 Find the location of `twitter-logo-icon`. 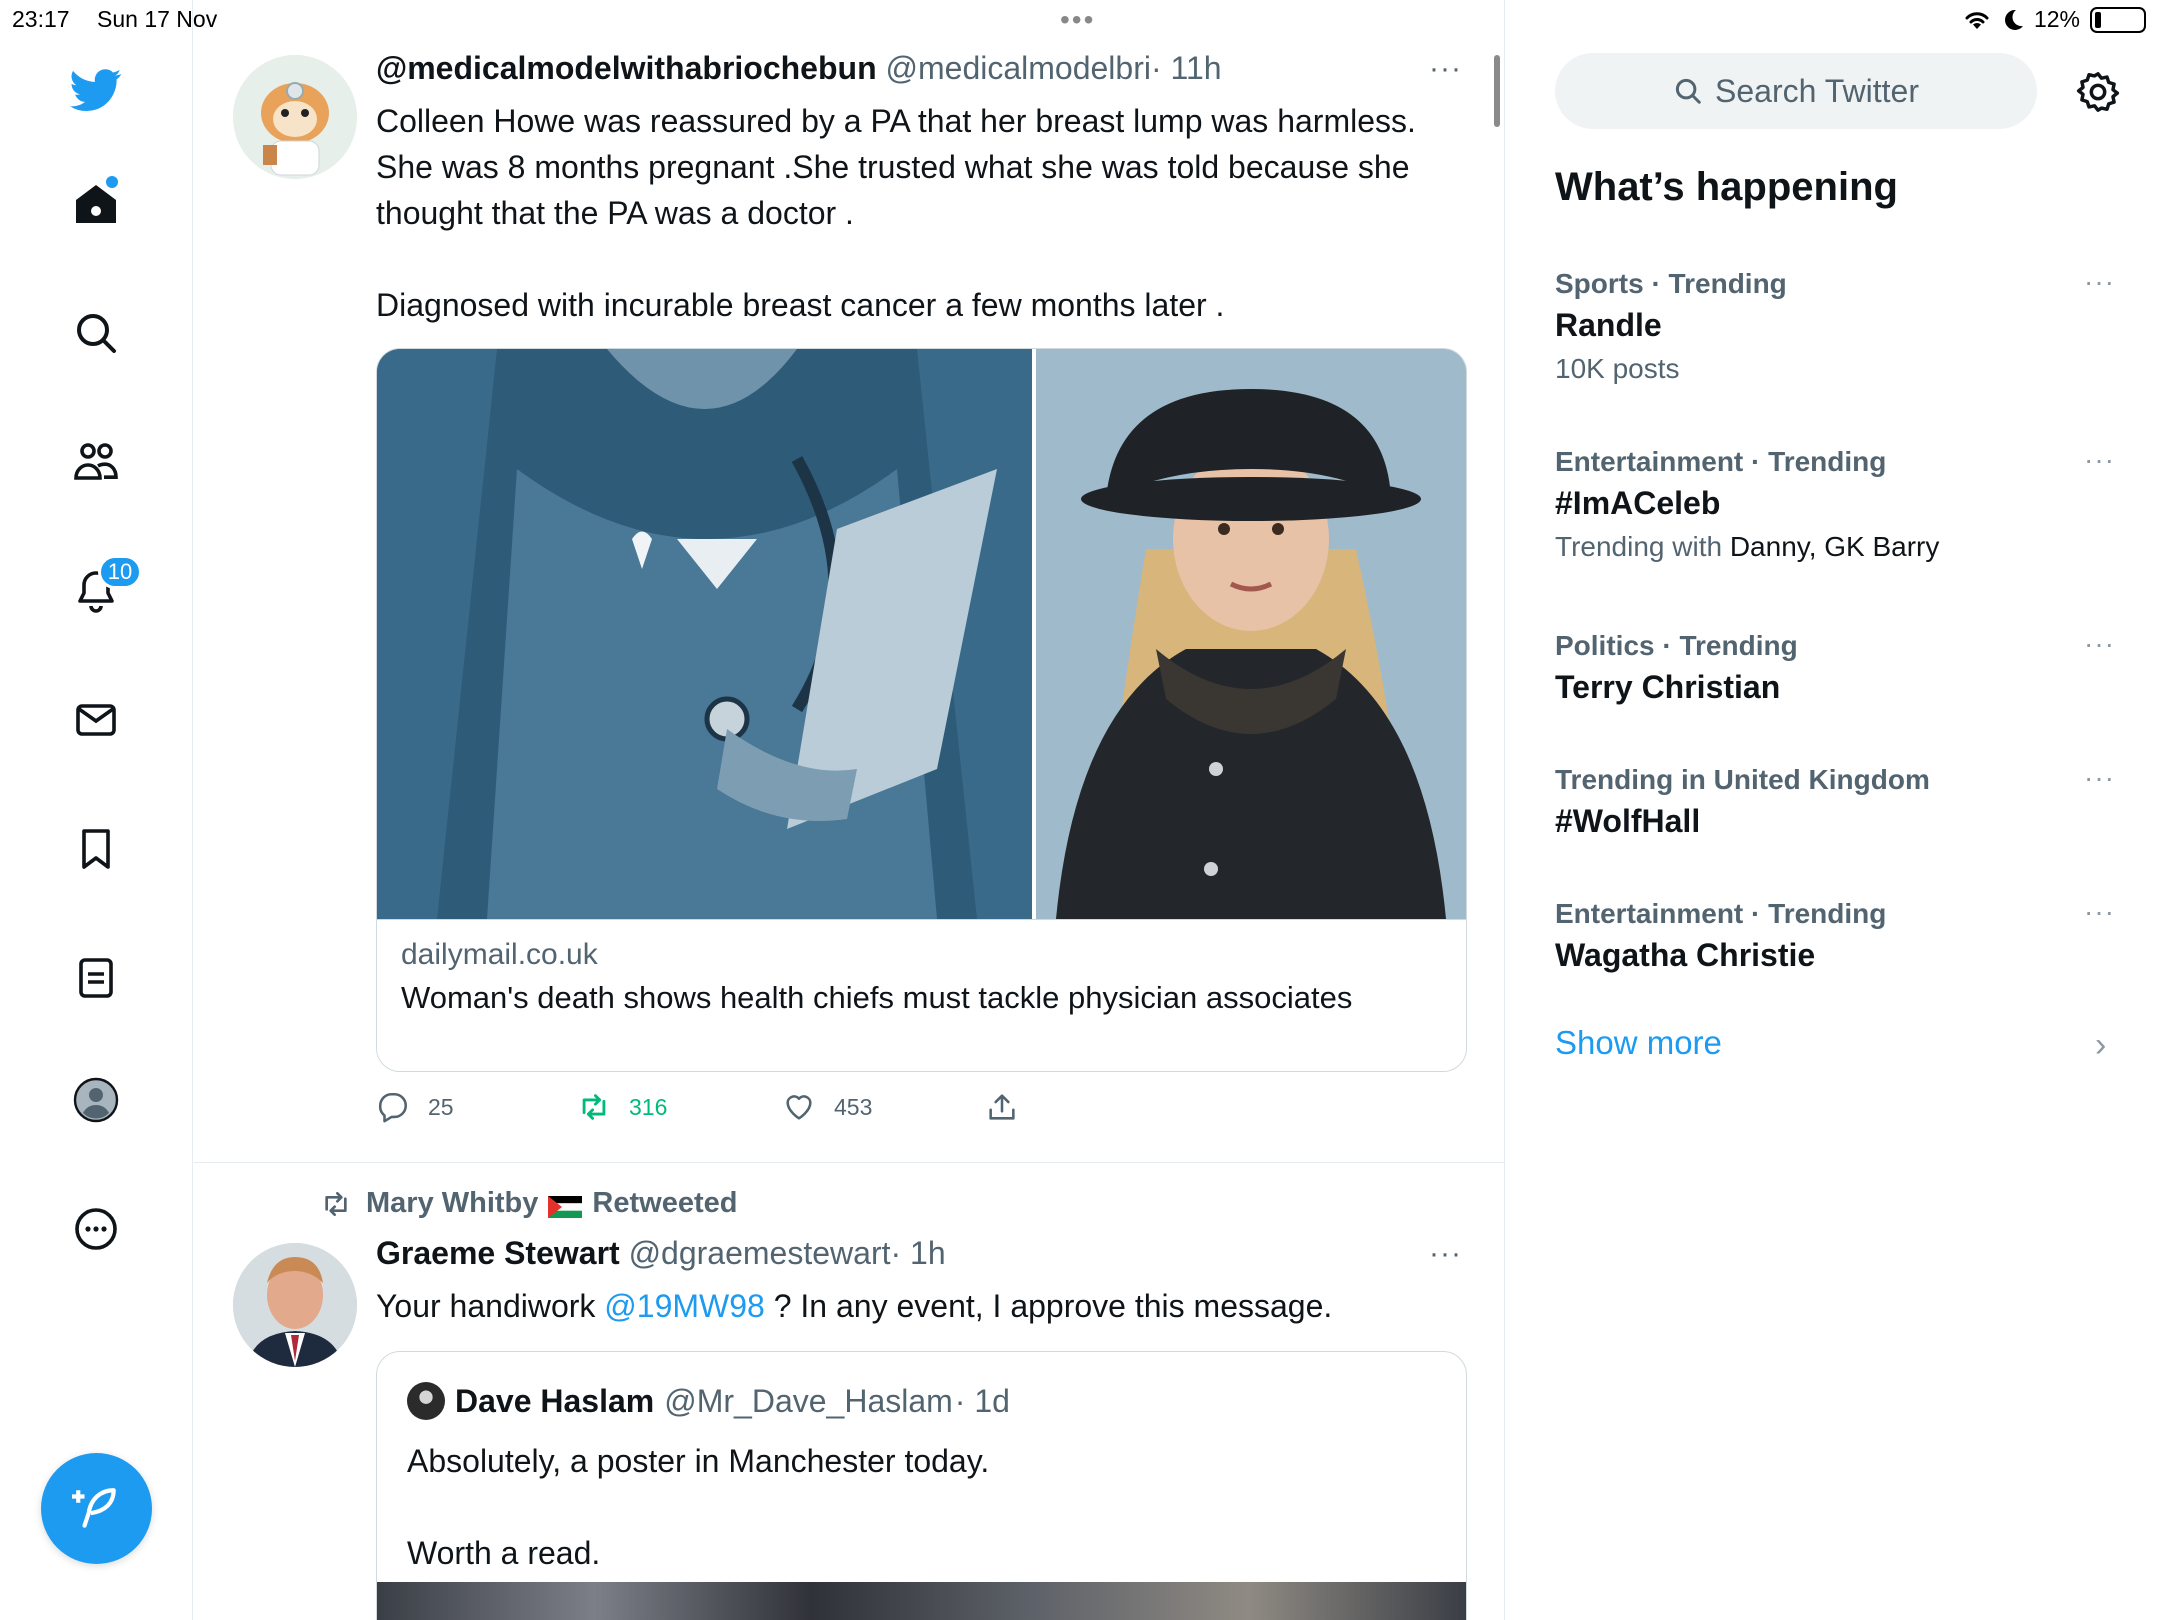

twitter-logo-icon is located at coordinates (96, 90).